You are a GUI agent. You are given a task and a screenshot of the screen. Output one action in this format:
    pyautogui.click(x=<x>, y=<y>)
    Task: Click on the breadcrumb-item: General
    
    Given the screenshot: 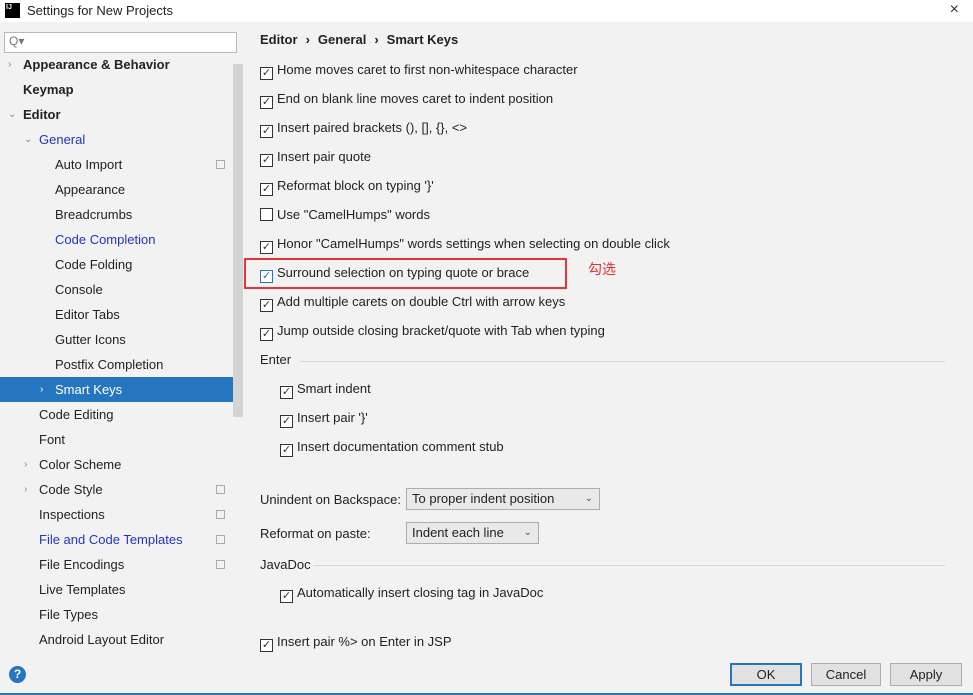 What is the action you would take?
    pyautogui.click(x=342, y=39)
    